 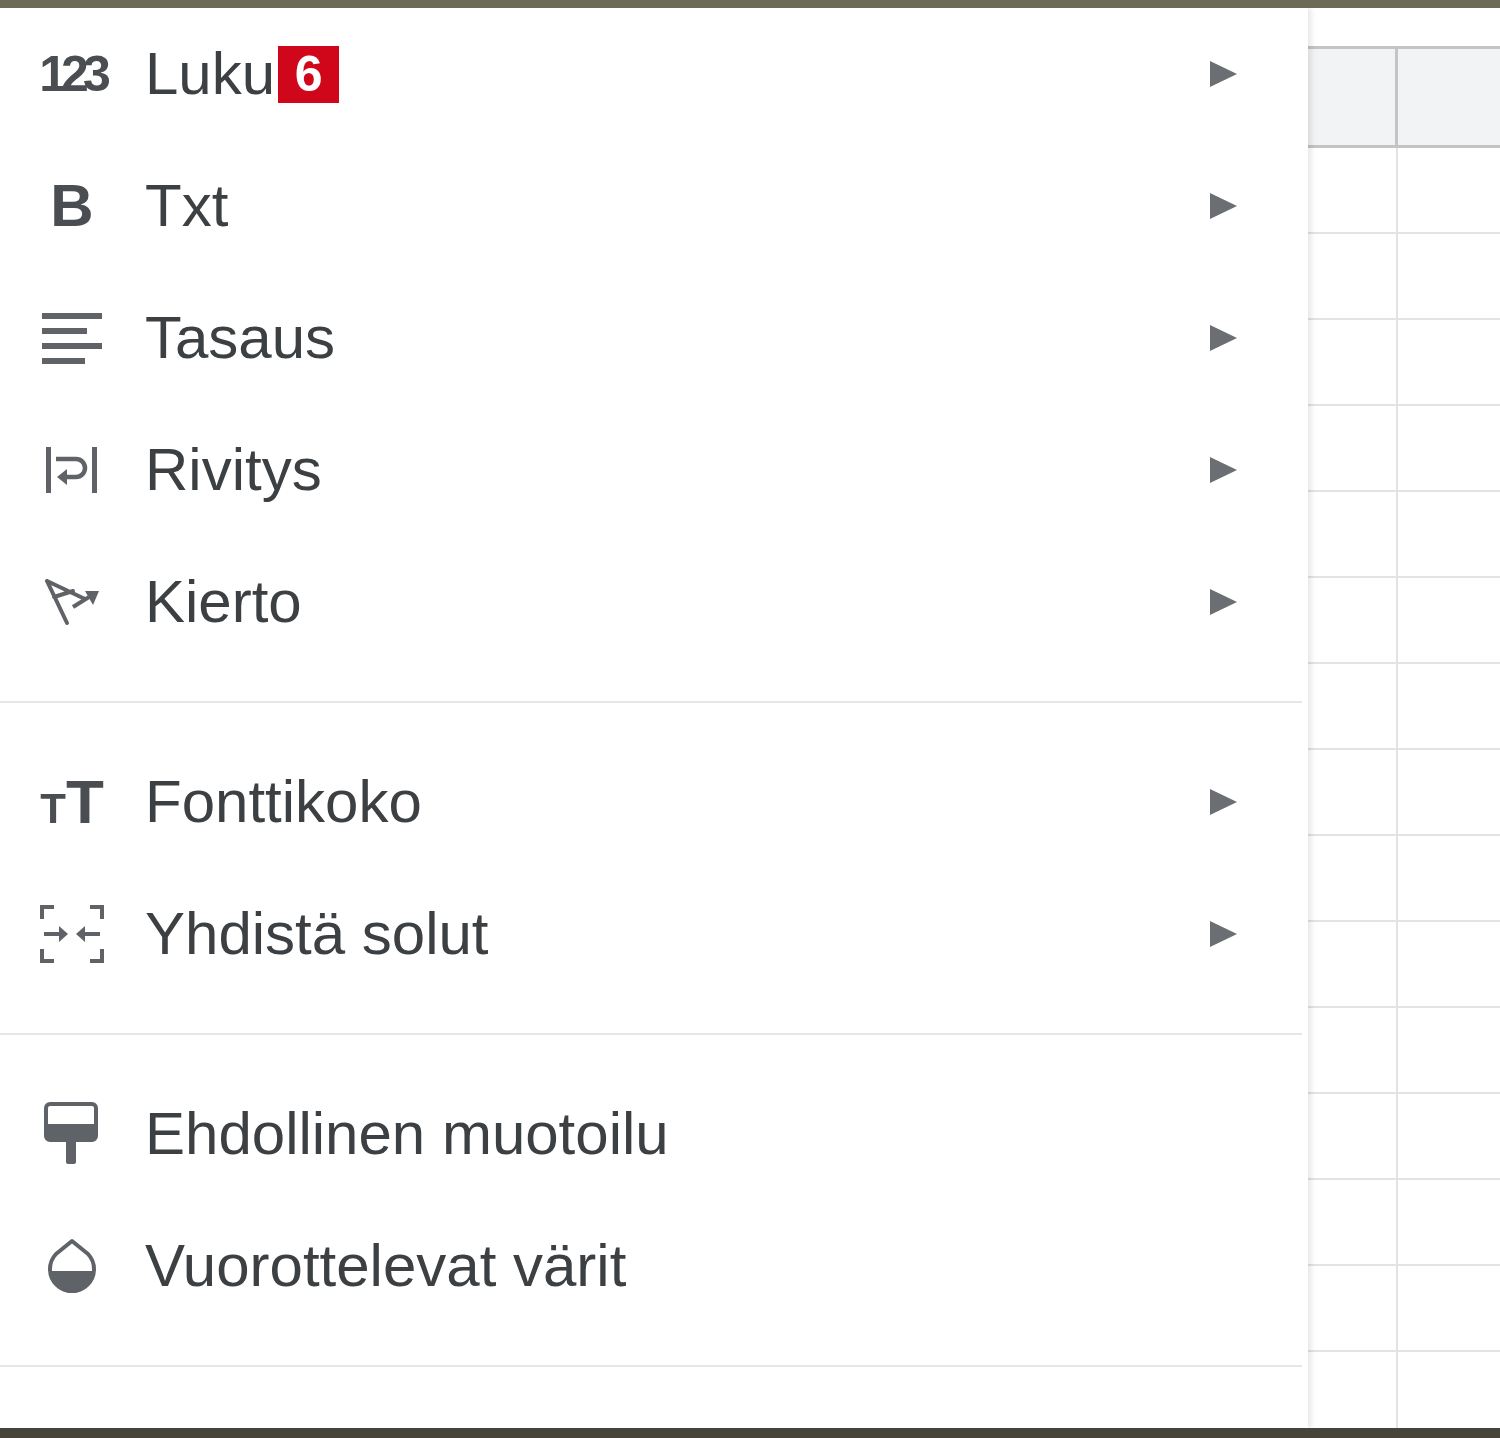 What do you see at coordinates (72, 74) in the screenshot?
I see `number-format-icon: 123` at bounding box center [72, 74].